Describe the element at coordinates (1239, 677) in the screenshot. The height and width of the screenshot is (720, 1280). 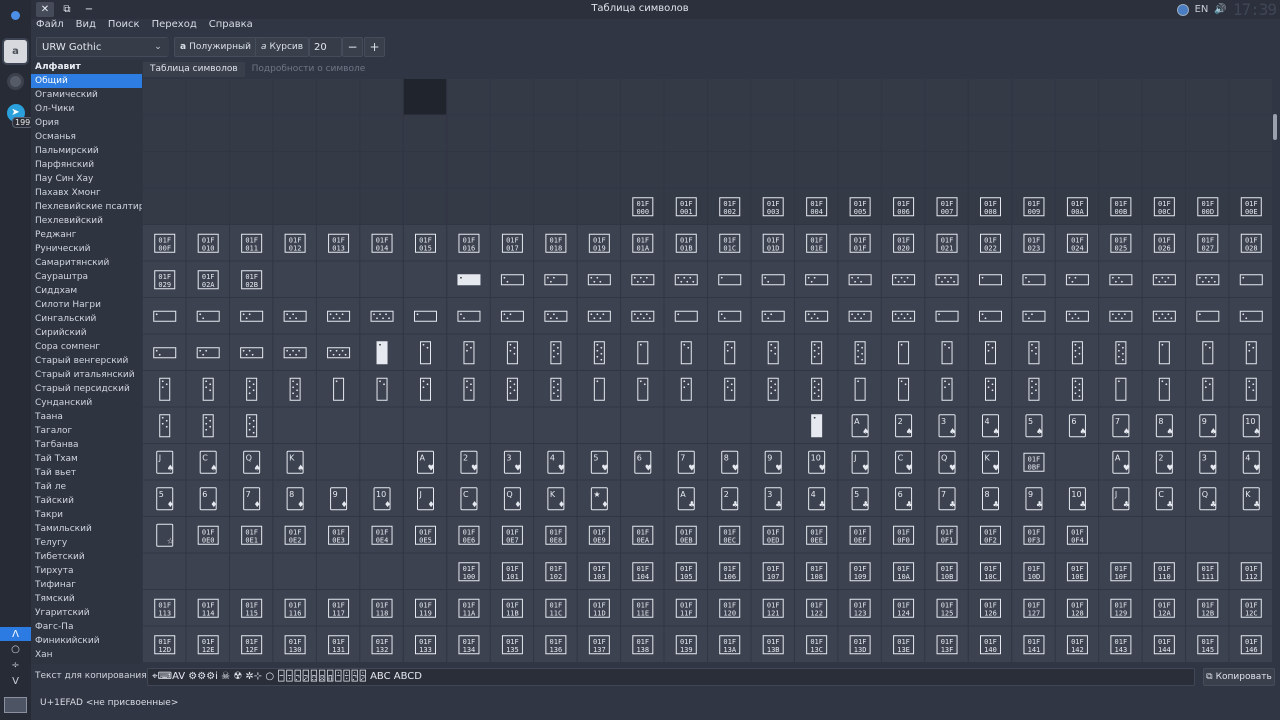
I see `copy-button: ⧉ Копировать` at that location.